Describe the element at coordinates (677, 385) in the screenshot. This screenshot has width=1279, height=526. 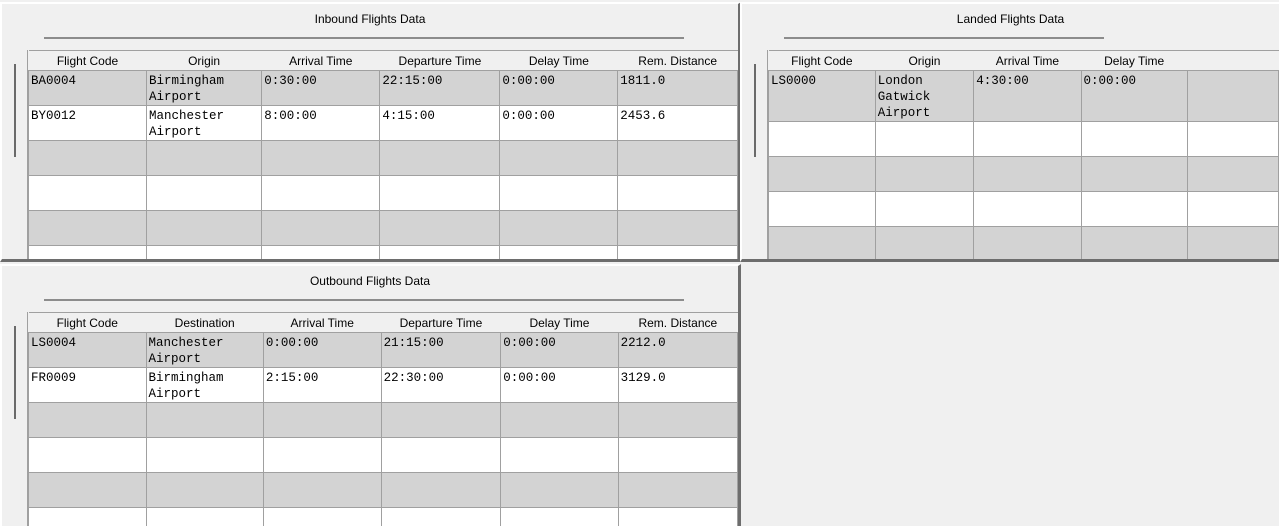
I see `table-cell: 3129.0` at that location.